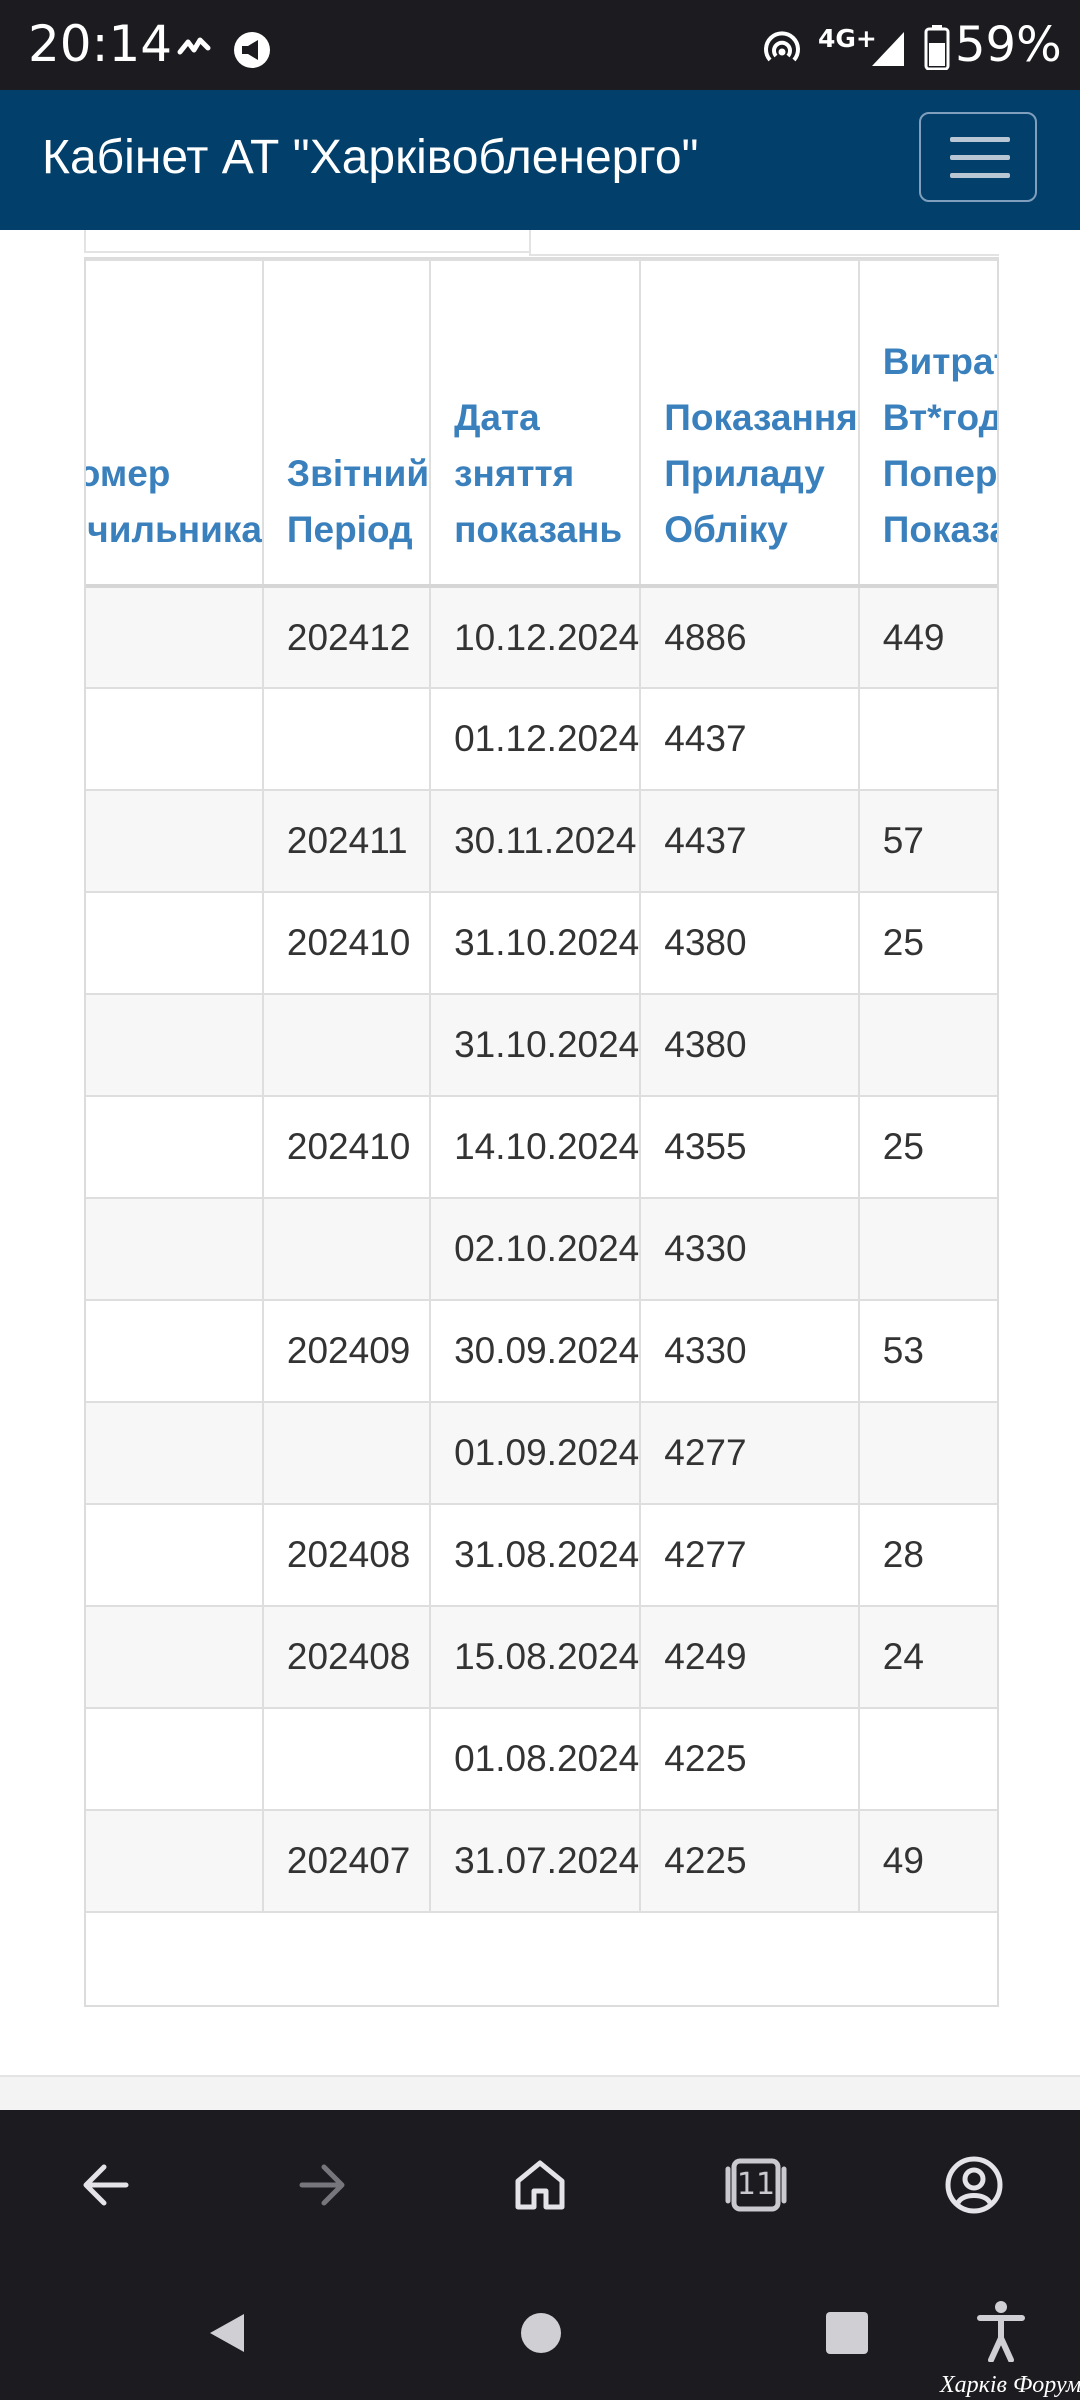 This screenshot has height=2400, width=1080. I want to click on table-row: 01.09.2024 4277, so click(541, 1453).